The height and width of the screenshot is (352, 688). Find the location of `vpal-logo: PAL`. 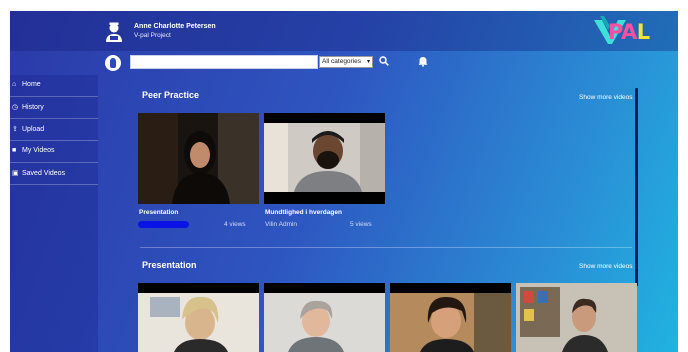

vpal-logo: PAL is located at coordinates (632, 31).